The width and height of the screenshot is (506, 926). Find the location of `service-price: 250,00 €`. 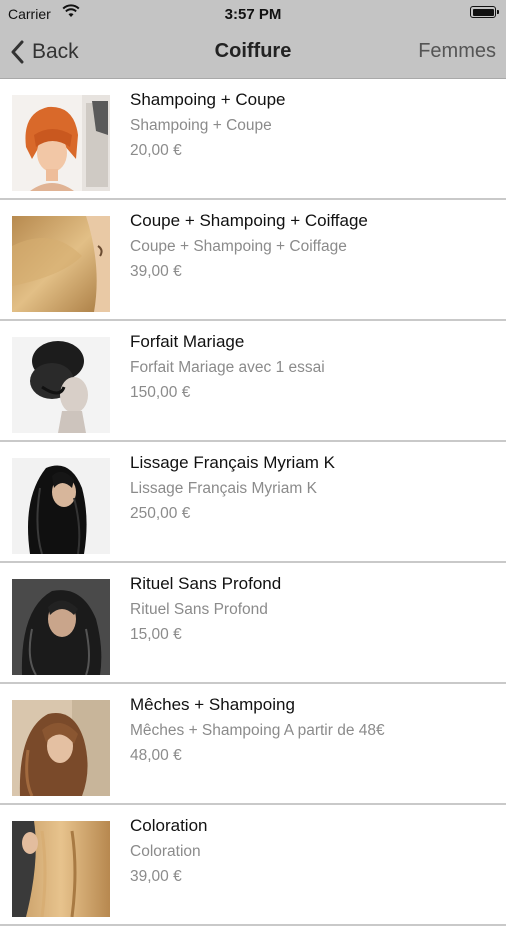

service-price: 250,00 € is located at coordinates (160, 513).